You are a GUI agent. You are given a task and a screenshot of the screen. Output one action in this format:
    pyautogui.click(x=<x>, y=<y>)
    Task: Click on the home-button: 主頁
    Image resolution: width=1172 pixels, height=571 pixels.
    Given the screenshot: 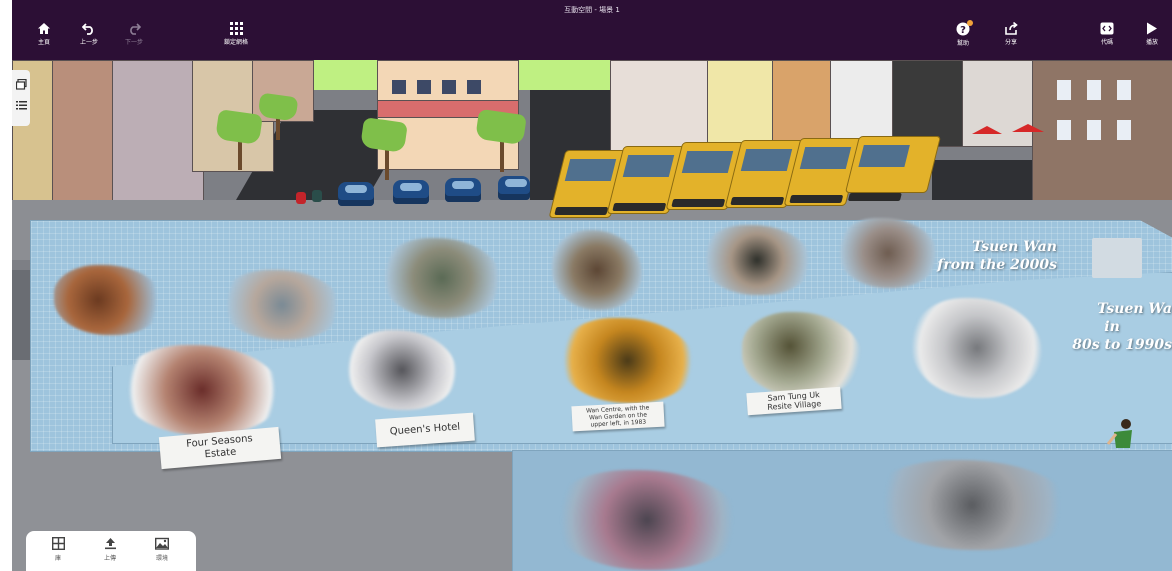 What is the action you would take?
    pyautogui.click(x=44, y=34)
    